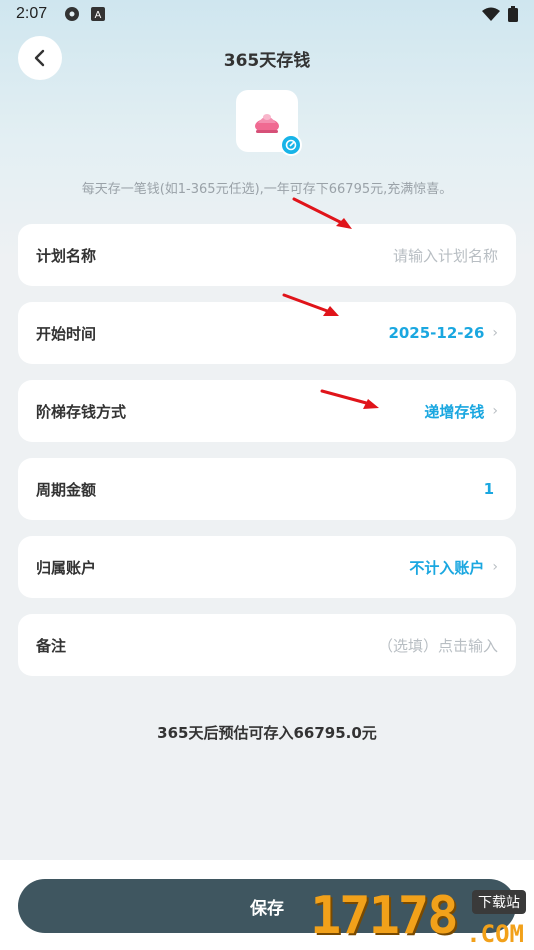 The image size is (534, 950). Describe the element at coordinates (267, 567) in the screenshot. I see `account-row: 归属账户 不计入账户 ›` at that location.